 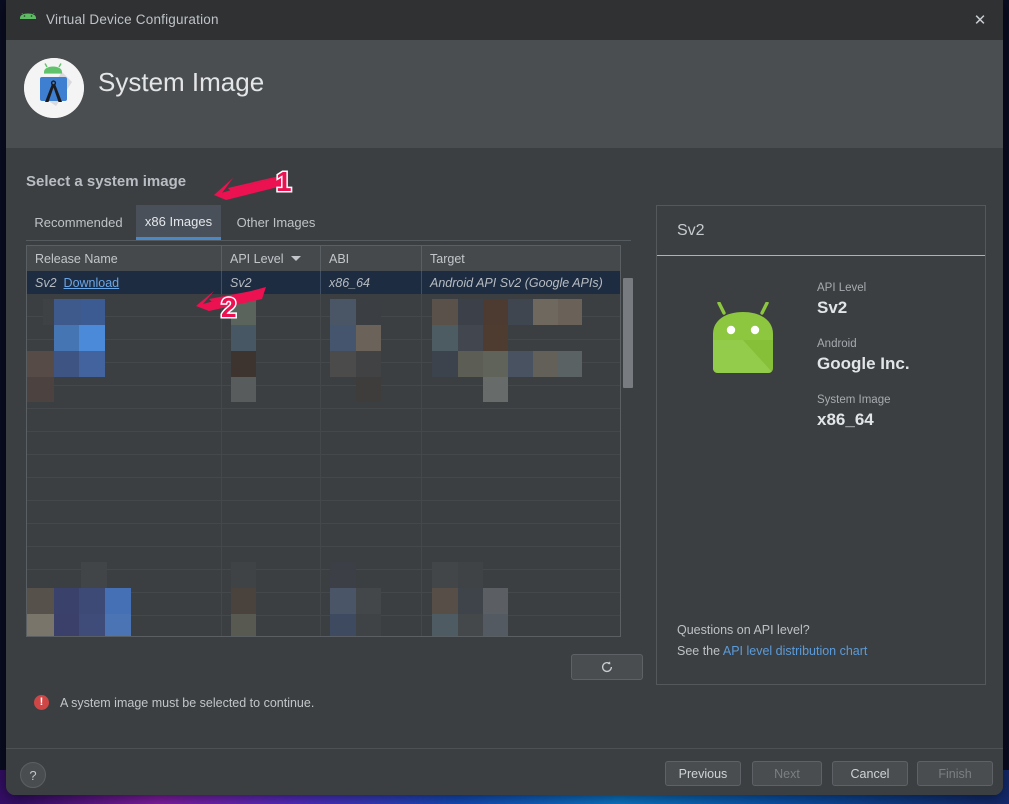 I want to click on column-header-target: Target, so click(x=520, y=258).